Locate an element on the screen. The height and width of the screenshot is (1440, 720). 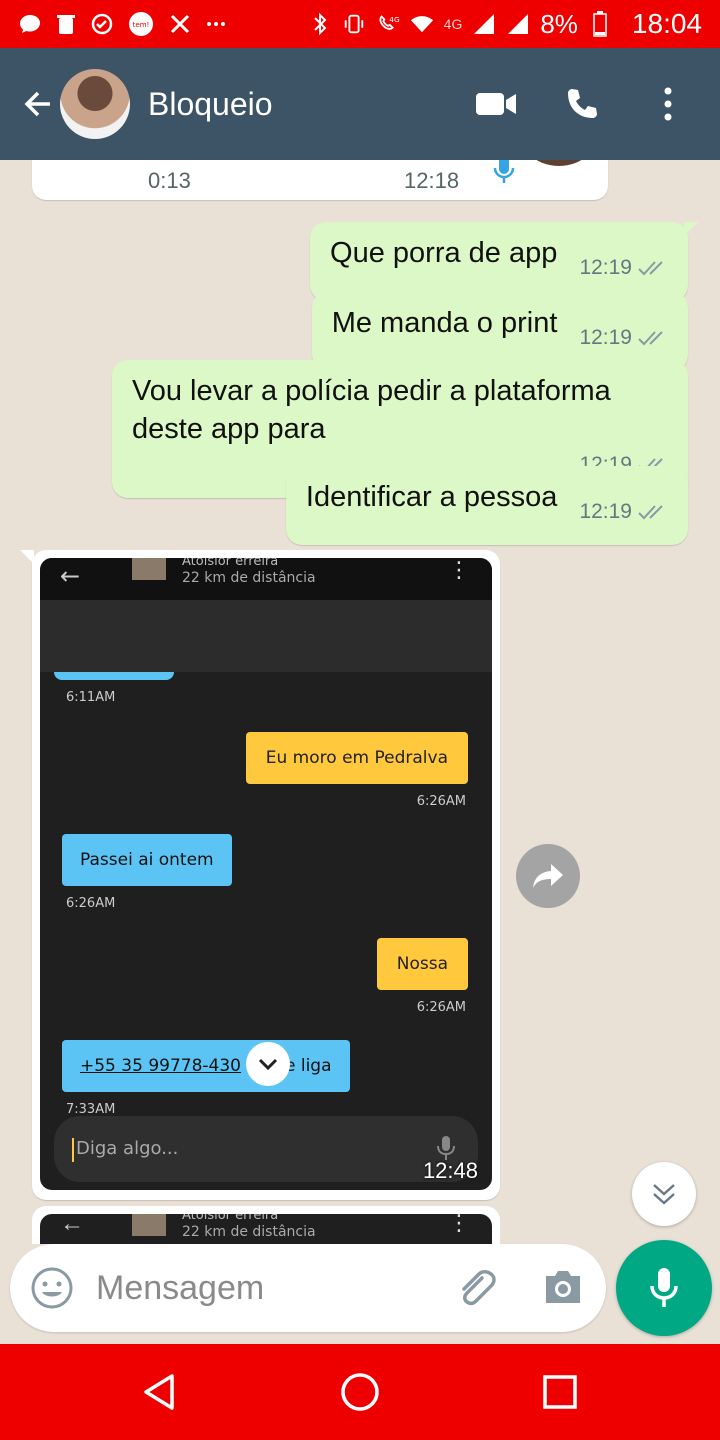
message-text: Que porra de app is located at coordinates (444, 253).